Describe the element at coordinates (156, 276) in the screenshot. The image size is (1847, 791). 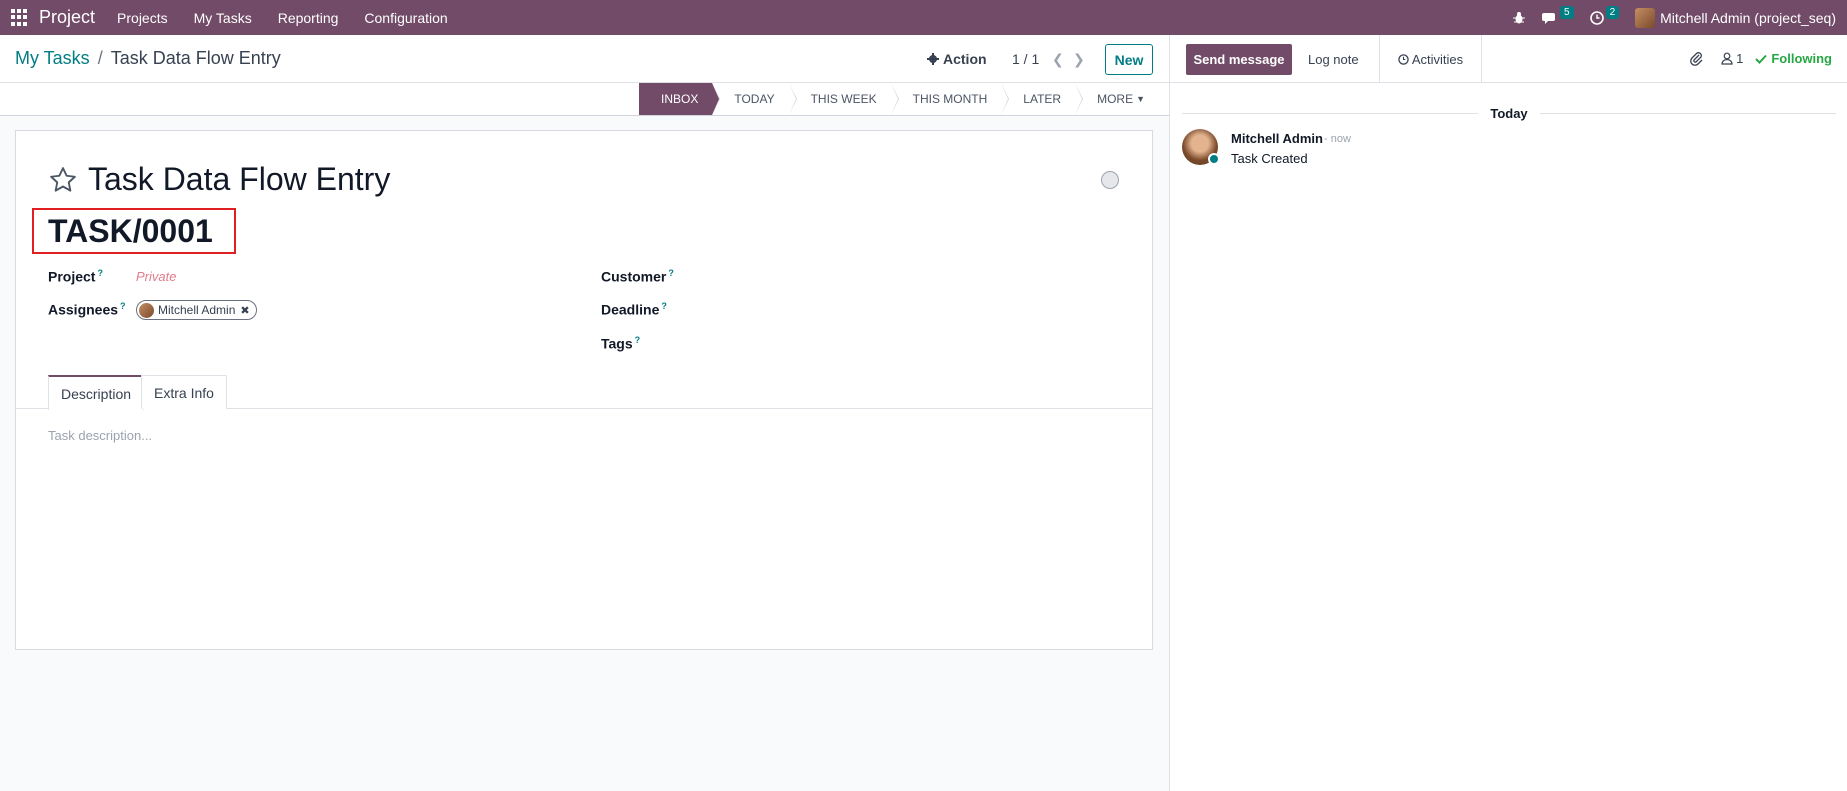
I see `project-field: Private` at that location.